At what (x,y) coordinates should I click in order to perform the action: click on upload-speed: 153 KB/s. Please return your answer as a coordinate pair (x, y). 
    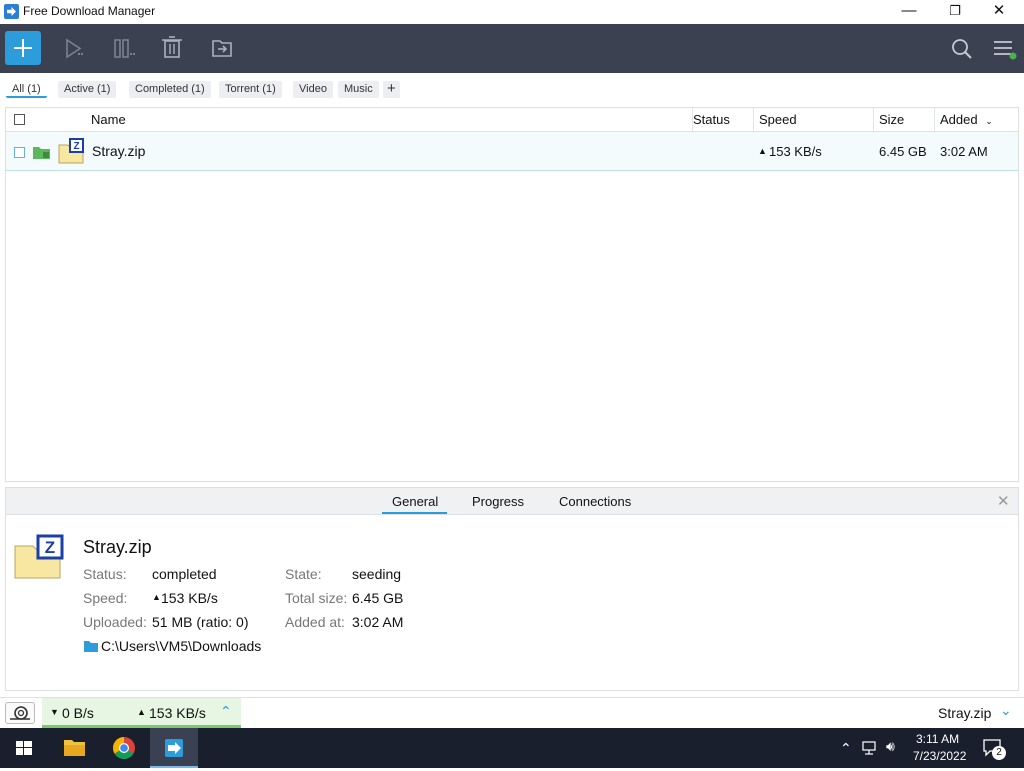
    Looking at the image, I should click on (177, 713).